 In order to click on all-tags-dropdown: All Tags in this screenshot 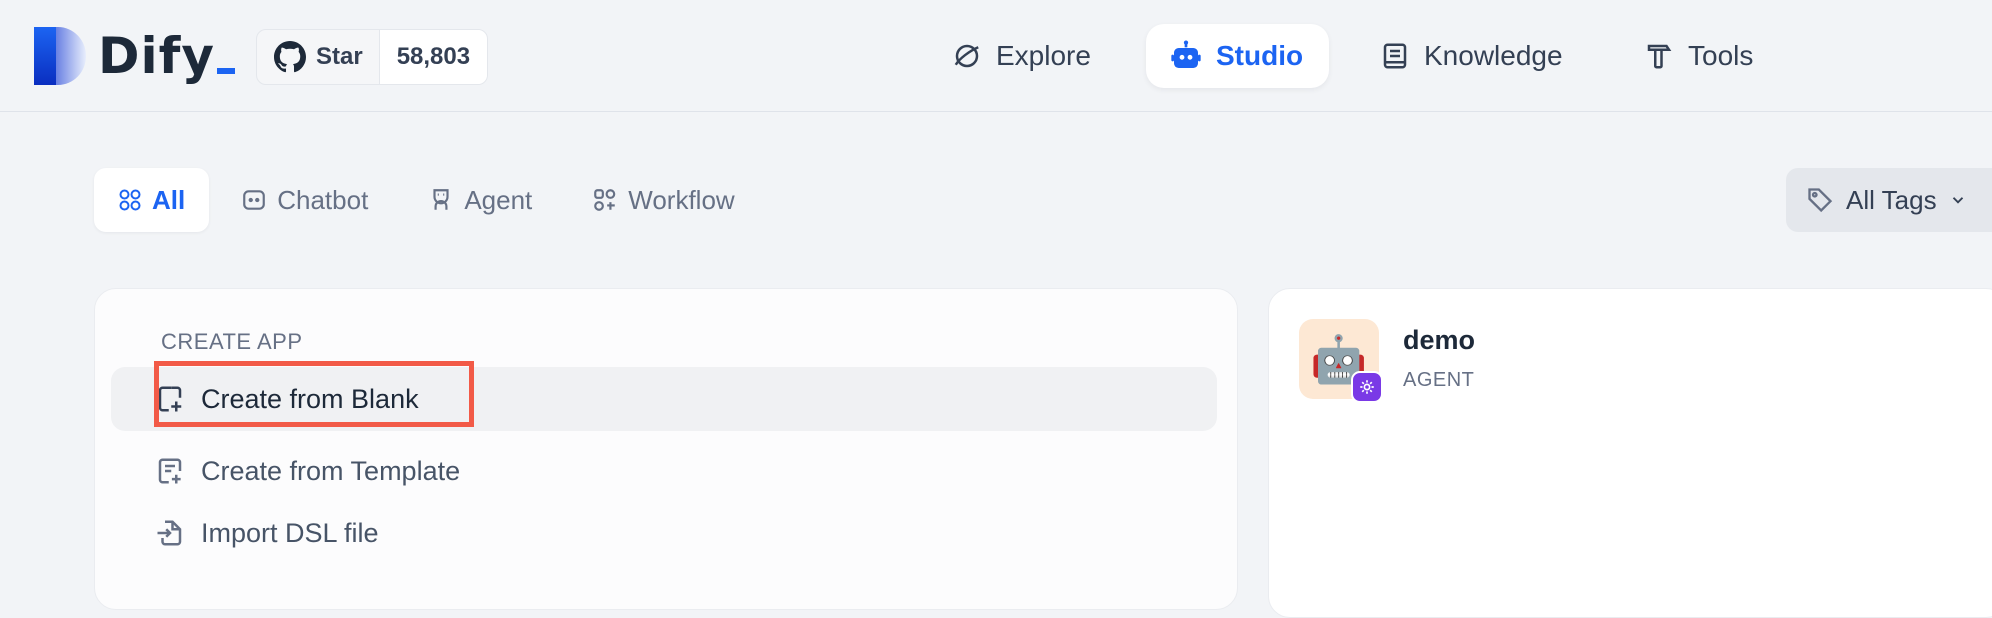, I will do `click(1889, 200)`.